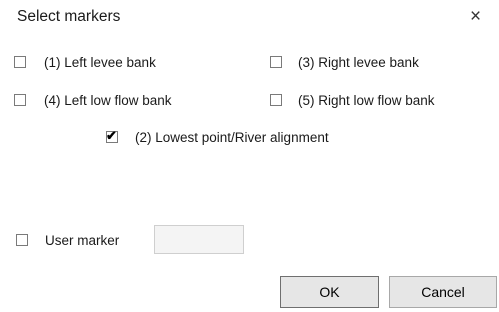 This screenshot has height=312, width=499. Describe the element at coordinates (232, 137) in the screenshot. I see `label-lowest-point-river-alignment: (2) Lowest point/River alignment` at that location.